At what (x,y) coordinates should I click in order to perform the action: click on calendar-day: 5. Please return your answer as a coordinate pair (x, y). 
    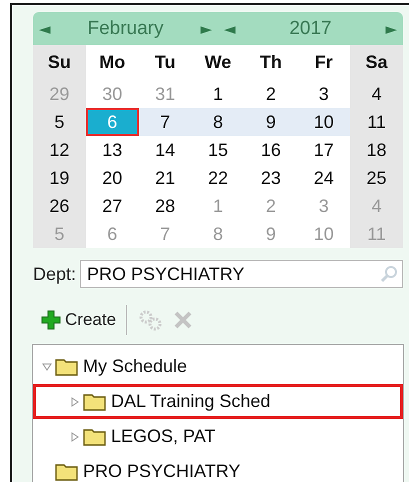
    Looking at the image, I should click on (59, 122).